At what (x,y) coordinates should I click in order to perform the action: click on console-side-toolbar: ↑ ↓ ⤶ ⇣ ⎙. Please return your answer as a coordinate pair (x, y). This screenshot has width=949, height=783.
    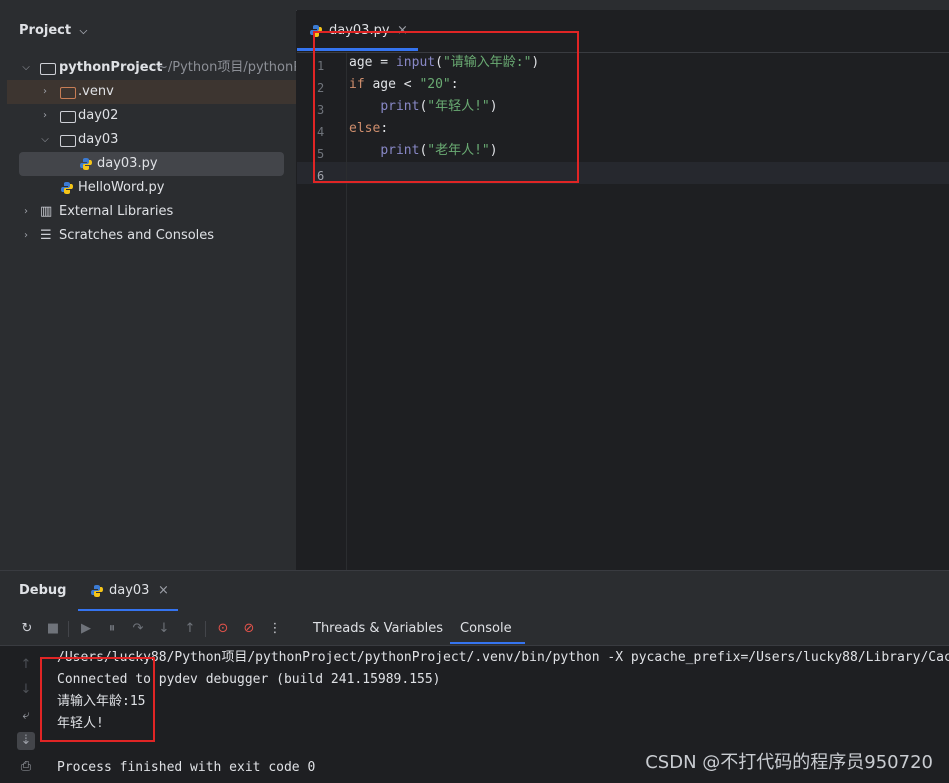
    Looking at the image, I should click on (20, 714).